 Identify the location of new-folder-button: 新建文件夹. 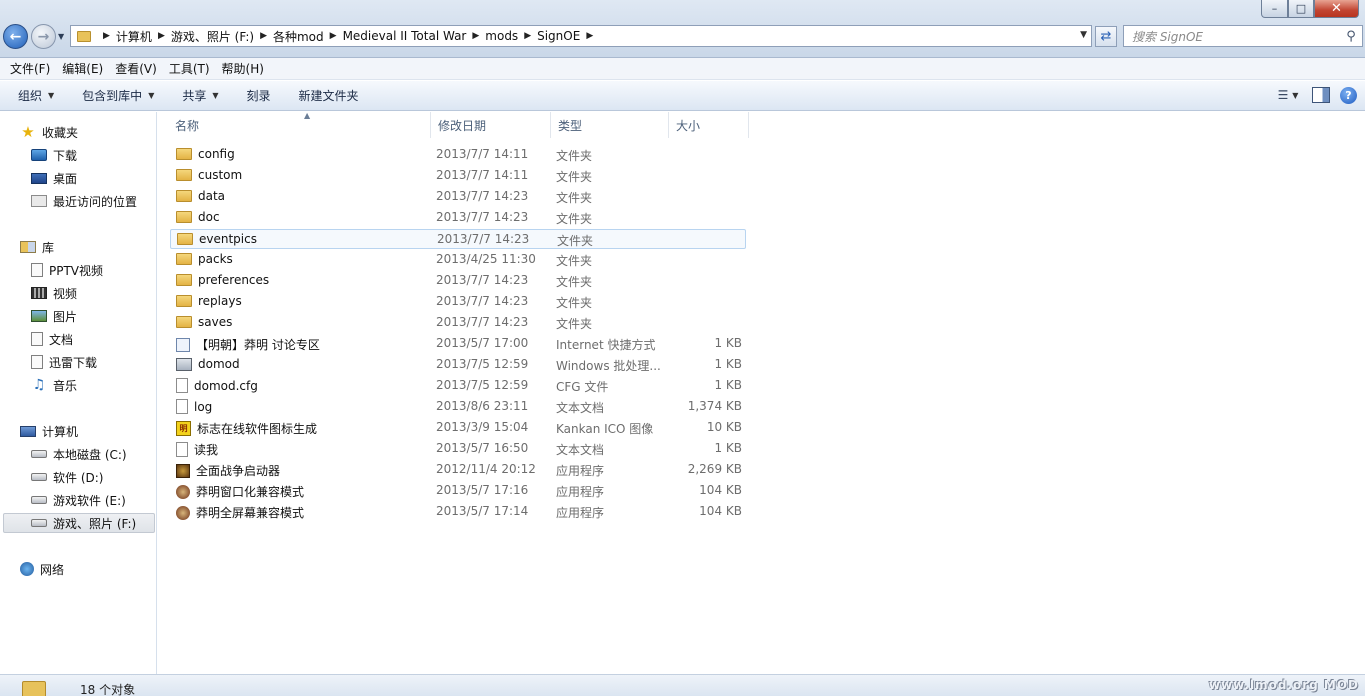
(329, 95).